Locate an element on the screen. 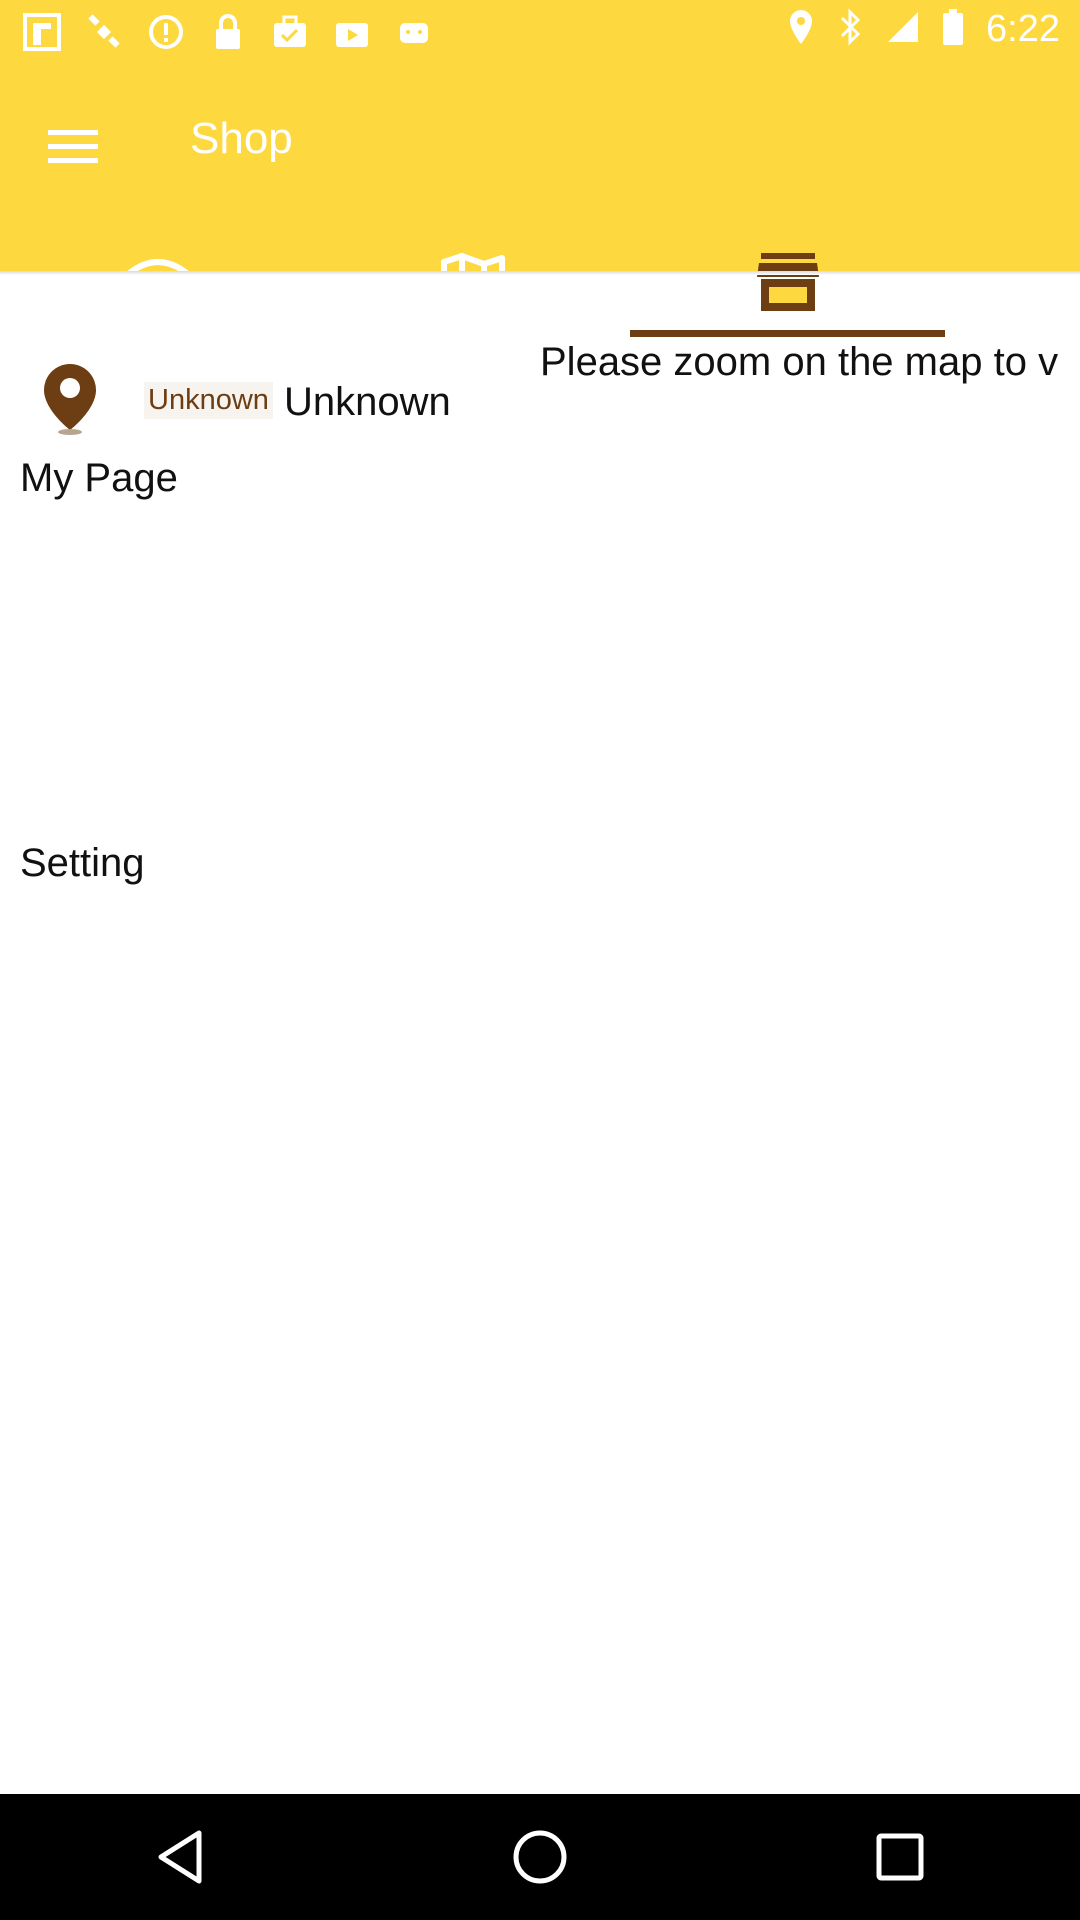 The height and width of the screenshot is (1920, 1080). home-icon is located at coordinates (540, 1857).